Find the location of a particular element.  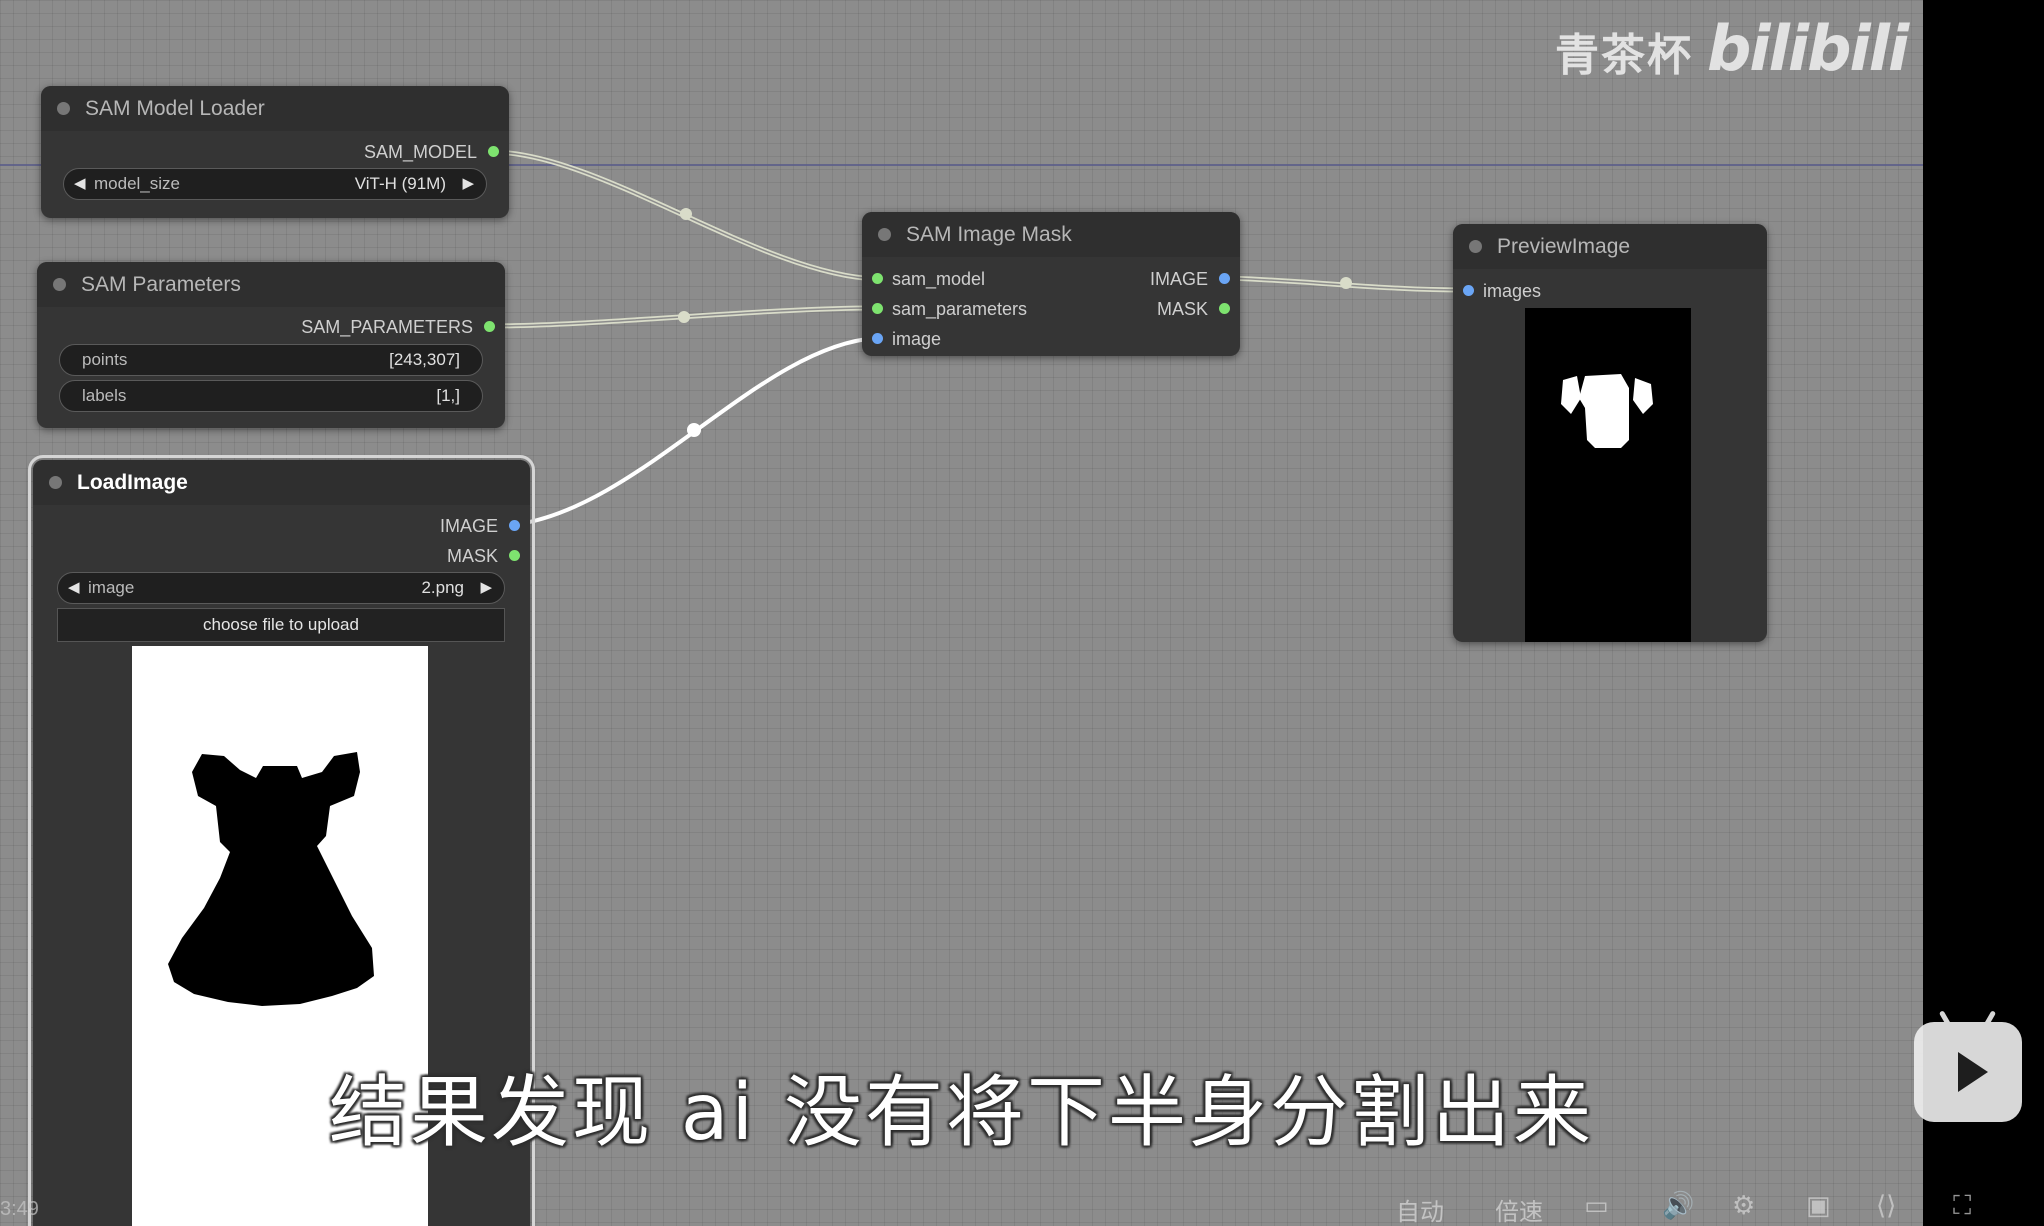

speed-button: 倍速 is located at coordinates (1519, 1209).